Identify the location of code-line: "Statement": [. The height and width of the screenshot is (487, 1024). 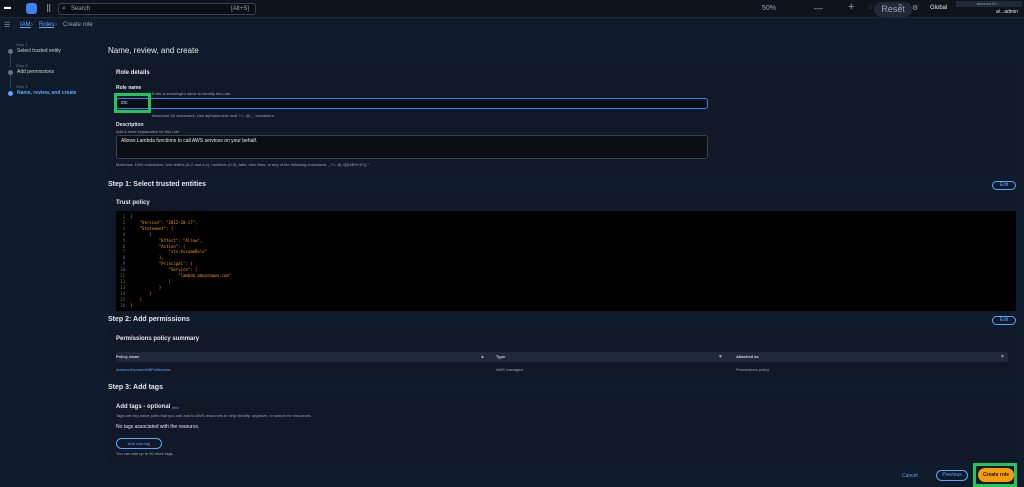
(152, 228).